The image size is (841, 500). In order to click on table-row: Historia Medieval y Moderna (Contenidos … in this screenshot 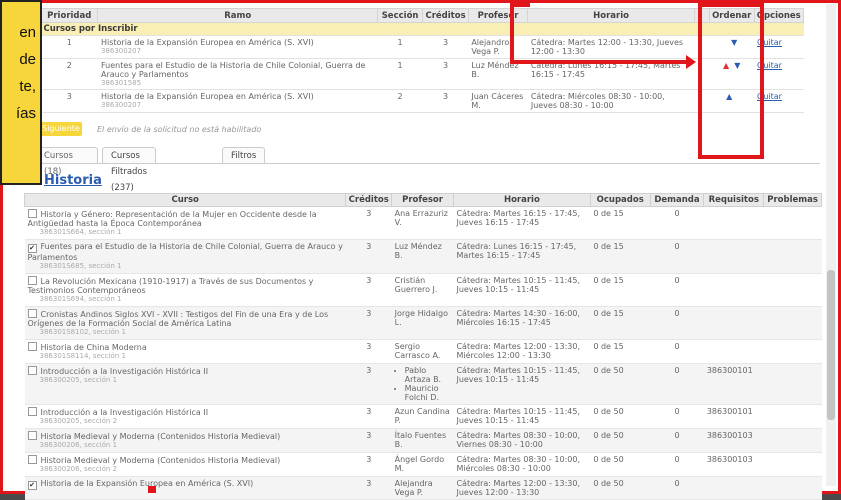, I will do `click(423, 464)`.